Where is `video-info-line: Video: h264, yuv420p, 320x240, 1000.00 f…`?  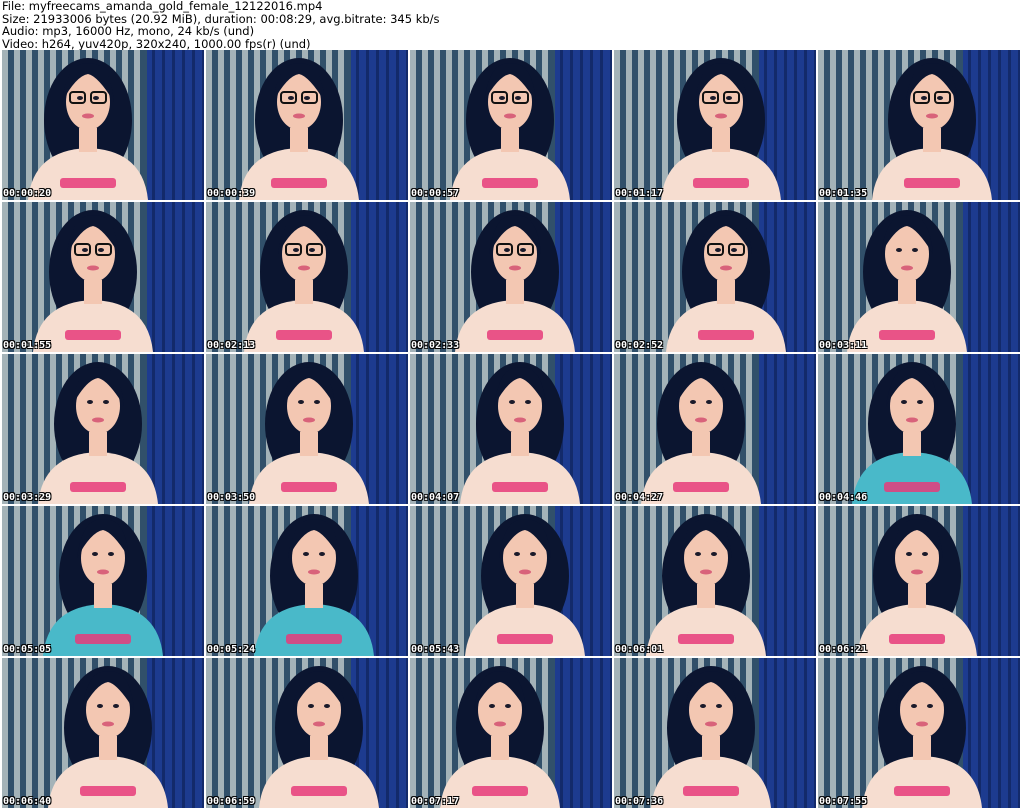 video-info-line: Video: h264, yuv420p, 320x240, 1000.00 f… is located at coordinates (156, 43).